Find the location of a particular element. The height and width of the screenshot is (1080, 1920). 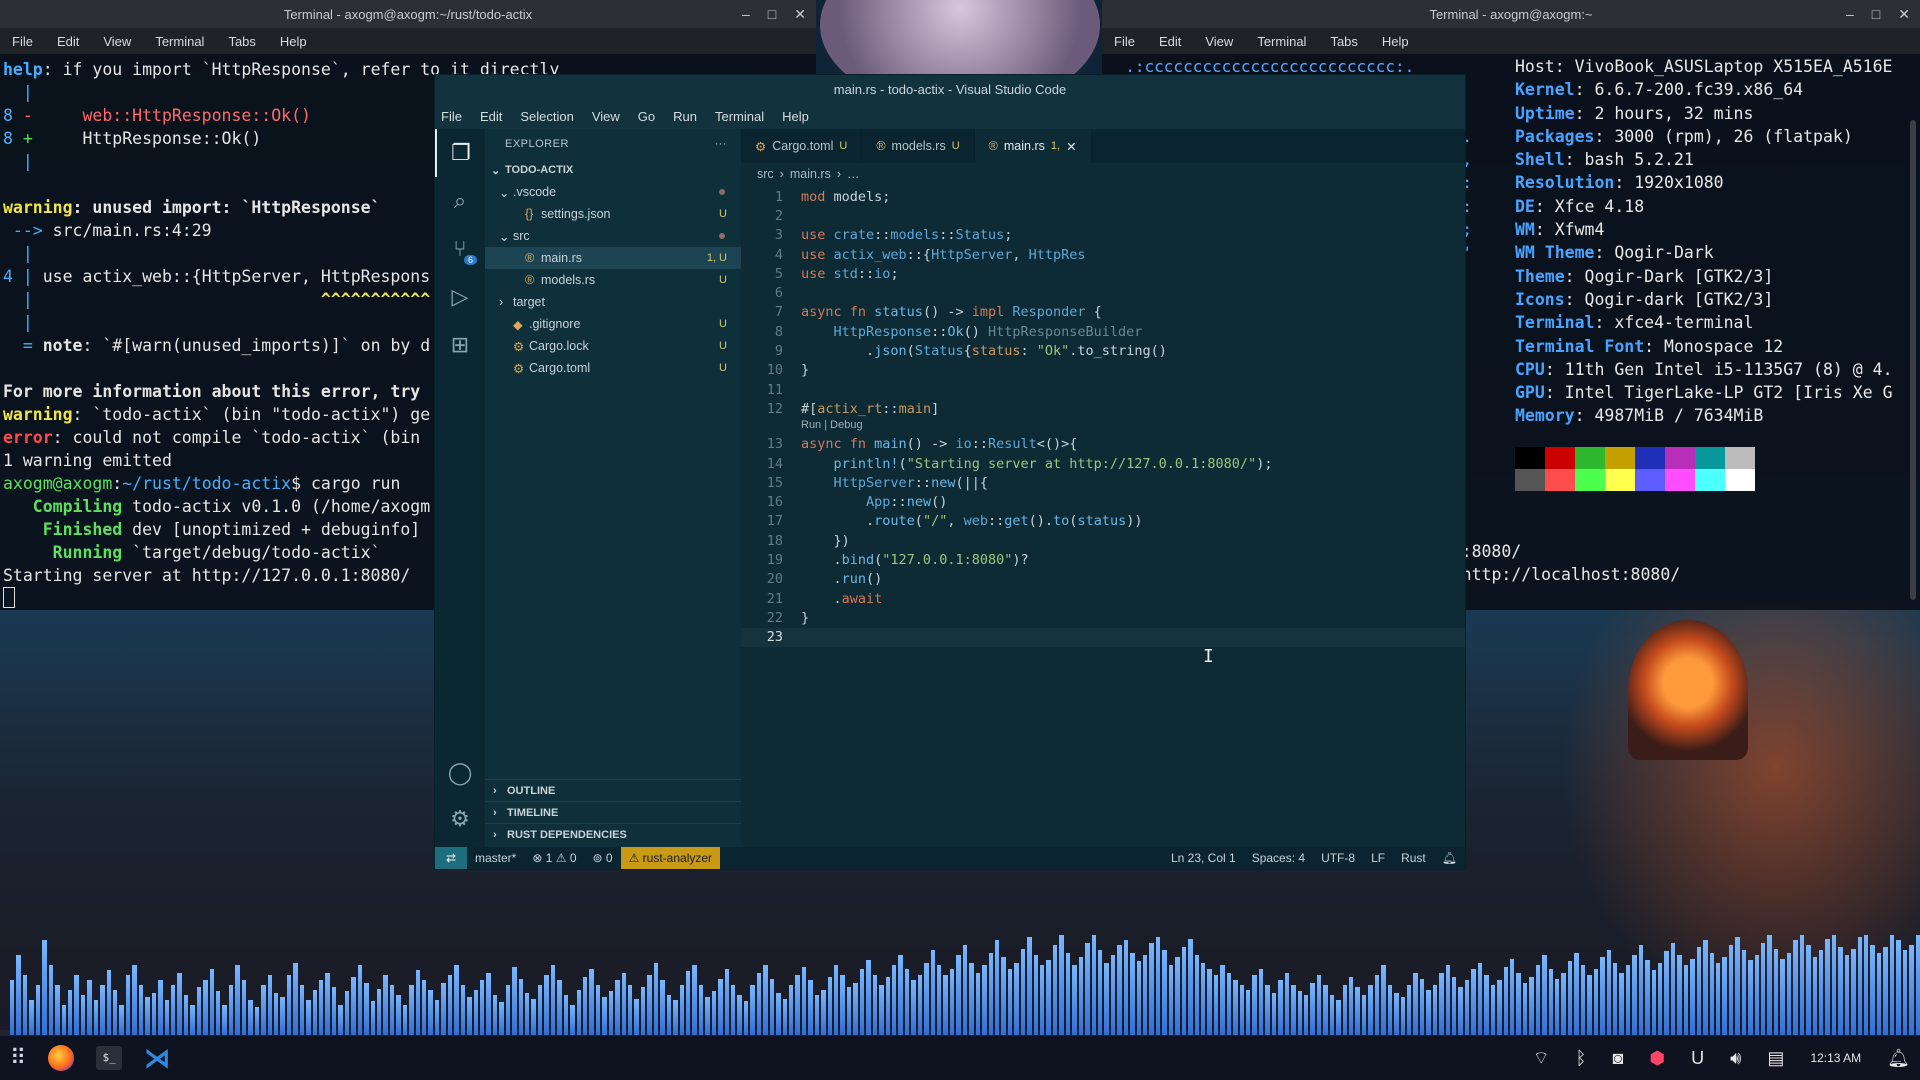

search-icon: ⌕ is located at coordinates (460, 201).